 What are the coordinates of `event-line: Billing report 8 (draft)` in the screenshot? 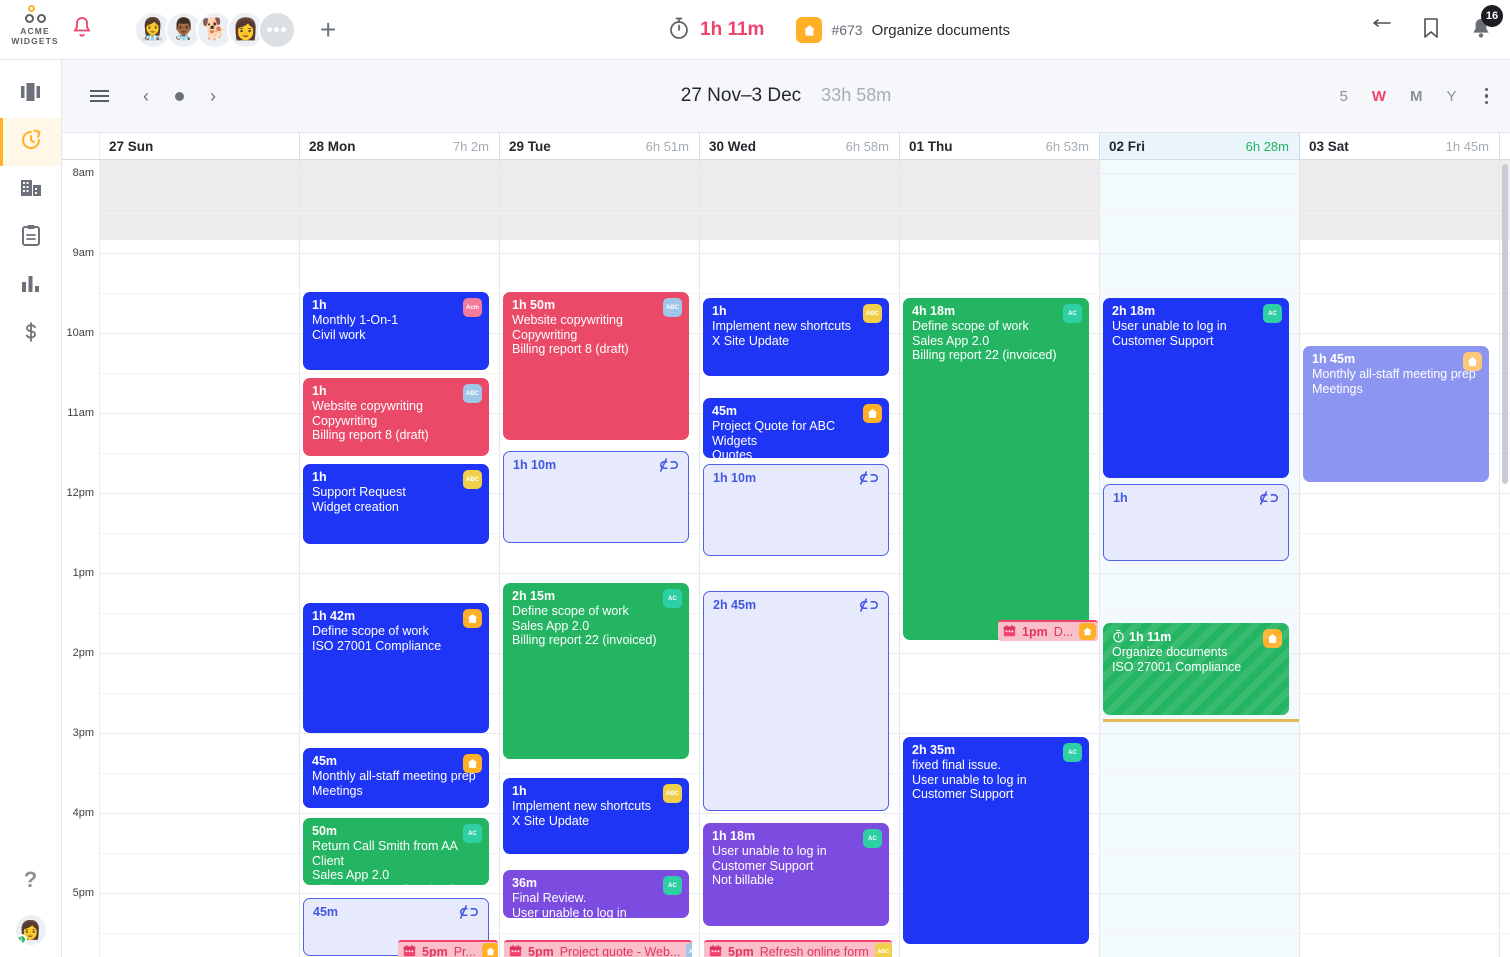 It's located at (370, 435).